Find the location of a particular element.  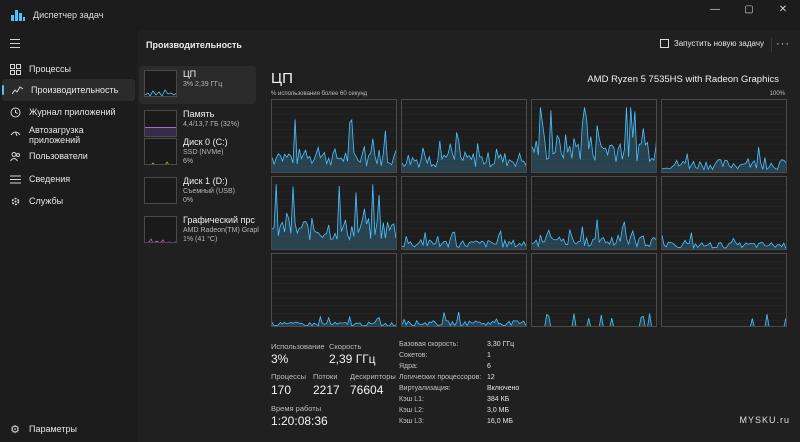

minimize-button: — is located at coordinates (715, 9).